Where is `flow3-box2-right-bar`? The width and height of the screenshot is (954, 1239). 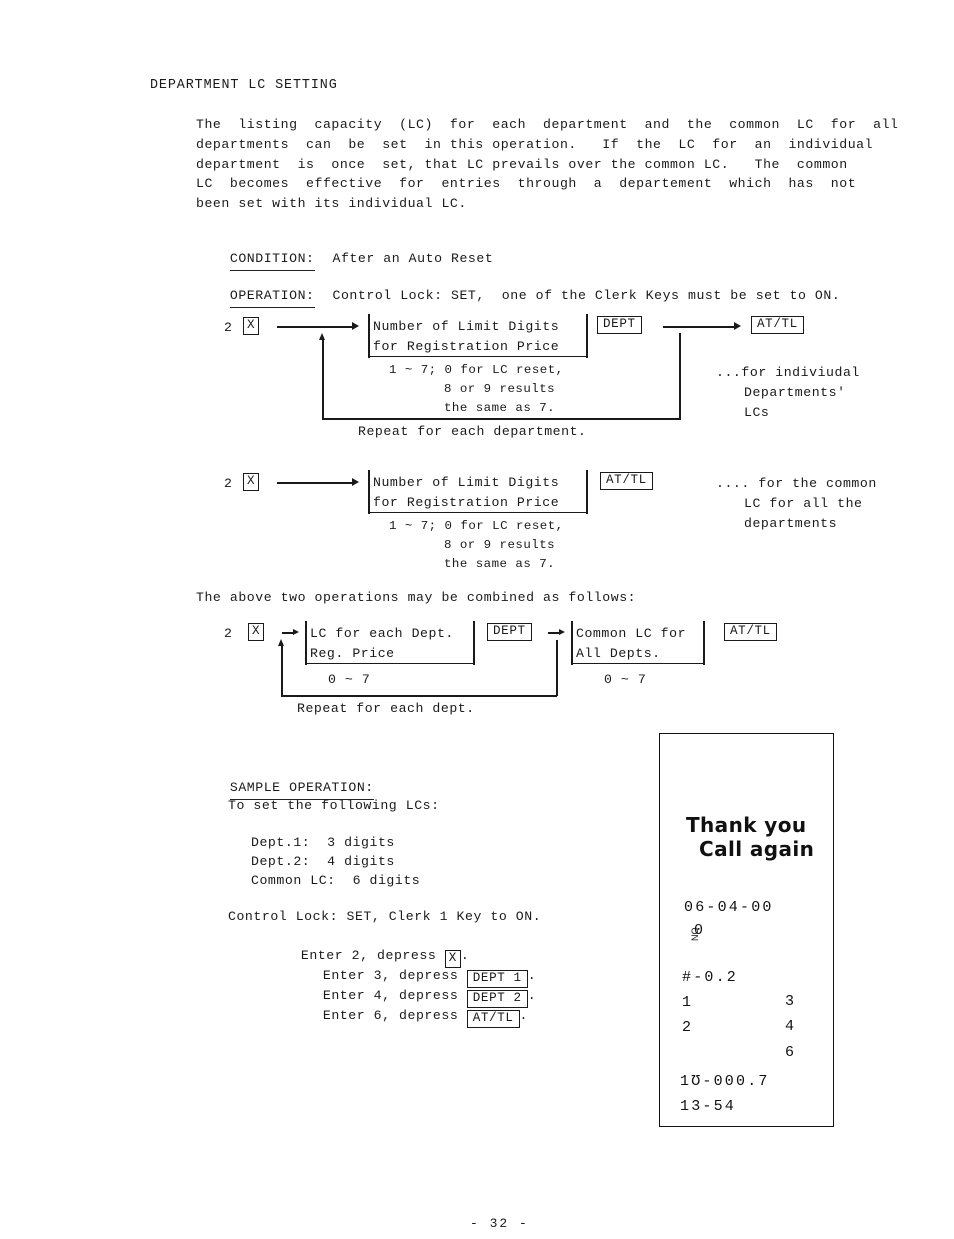 flow3-box2-right-bar is located at coordinates (704, 643).